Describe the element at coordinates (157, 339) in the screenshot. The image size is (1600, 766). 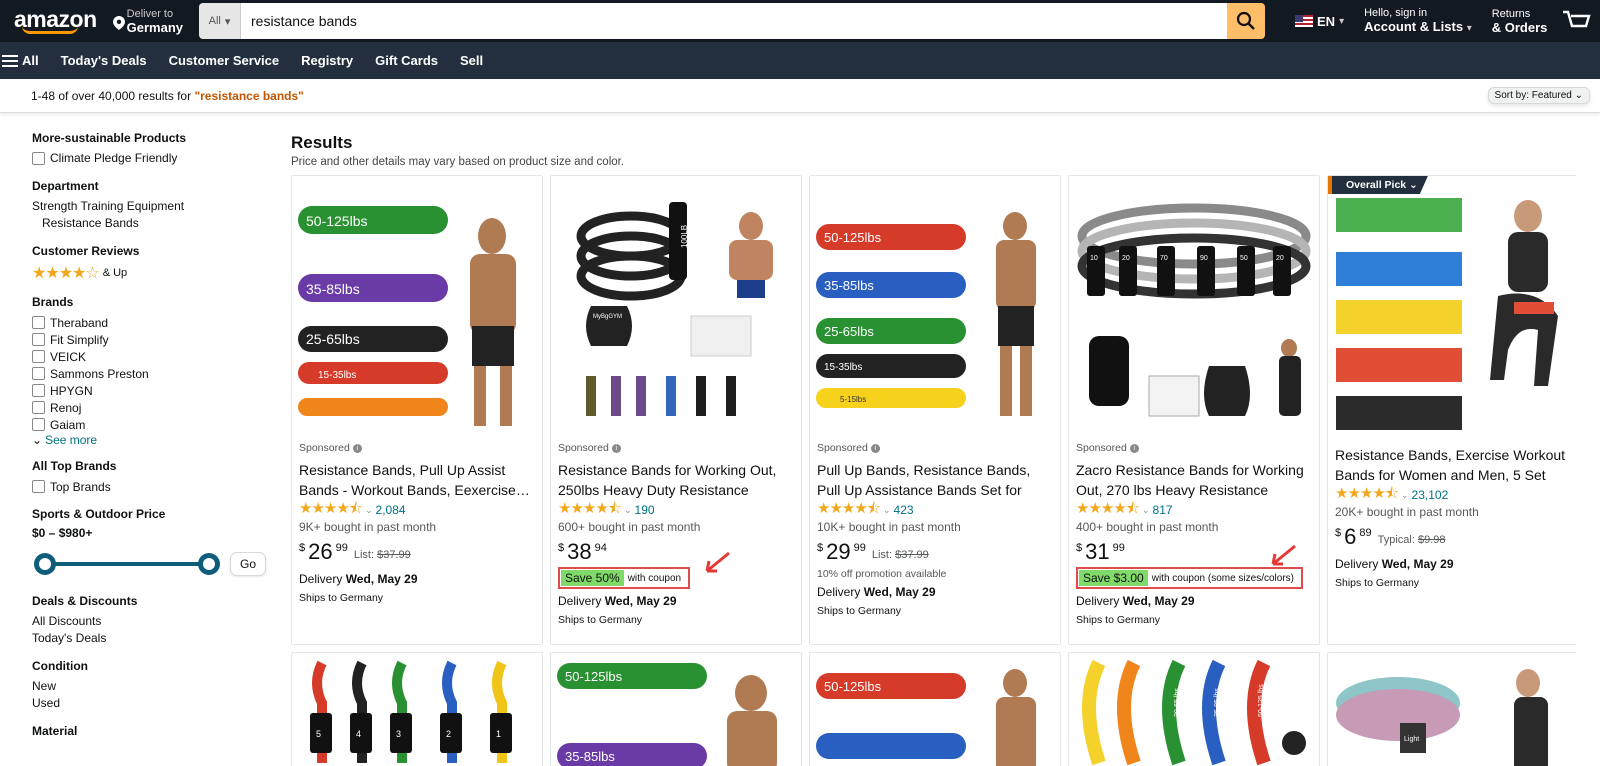
I see `brand-filter-fit-simplify: Fit Simplify` at that location.